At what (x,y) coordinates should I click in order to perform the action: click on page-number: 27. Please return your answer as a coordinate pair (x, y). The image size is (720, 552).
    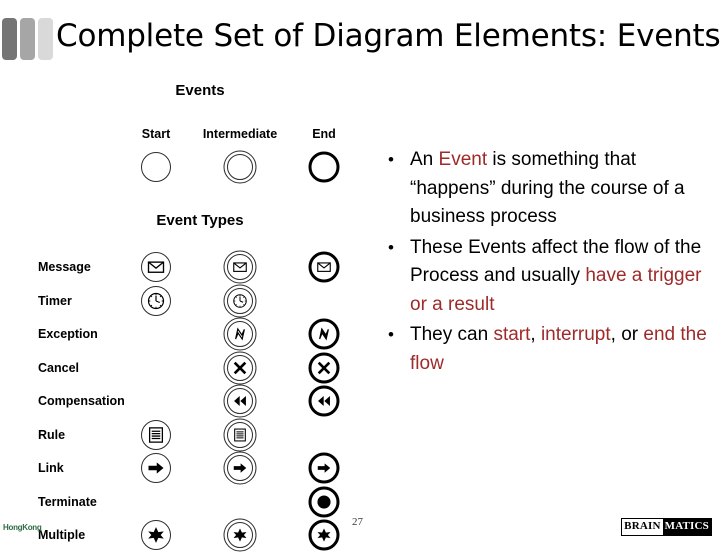
    Looking at the image, I should click on (357, 522).